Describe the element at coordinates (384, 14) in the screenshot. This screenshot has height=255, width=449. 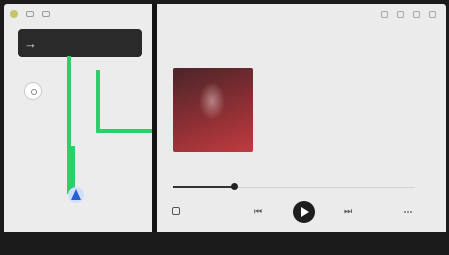
I see `search-icon` at that location.